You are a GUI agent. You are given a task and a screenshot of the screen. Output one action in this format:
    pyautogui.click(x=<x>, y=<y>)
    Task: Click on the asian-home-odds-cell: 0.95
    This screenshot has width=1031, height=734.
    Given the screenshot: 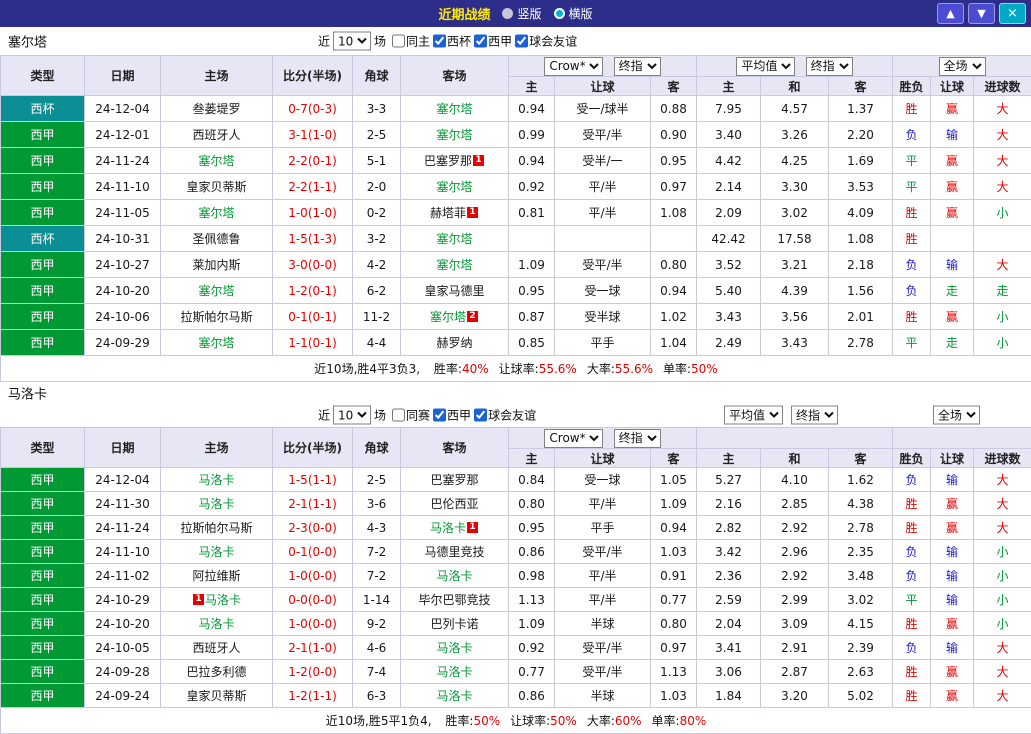 What is the action you would take?
    pyautogui.click(x=531, y=527)
    